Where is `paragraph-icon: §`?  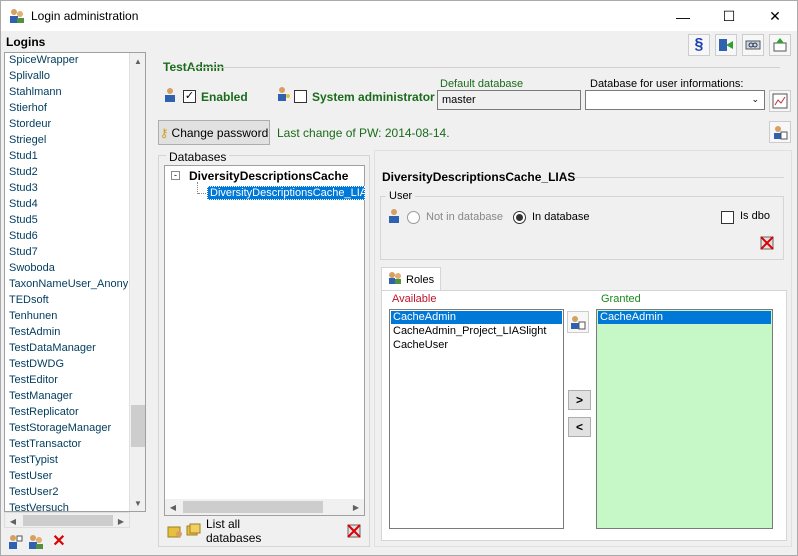 paragraph-icon: § is located at coordinates (699, 45).